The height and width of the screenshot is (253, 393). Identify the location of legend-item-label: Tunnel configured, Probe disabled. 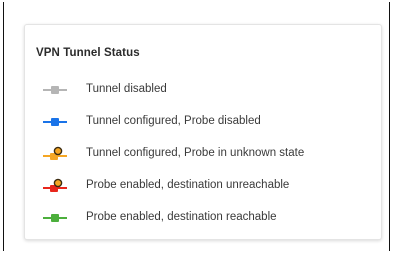
(173, 121).